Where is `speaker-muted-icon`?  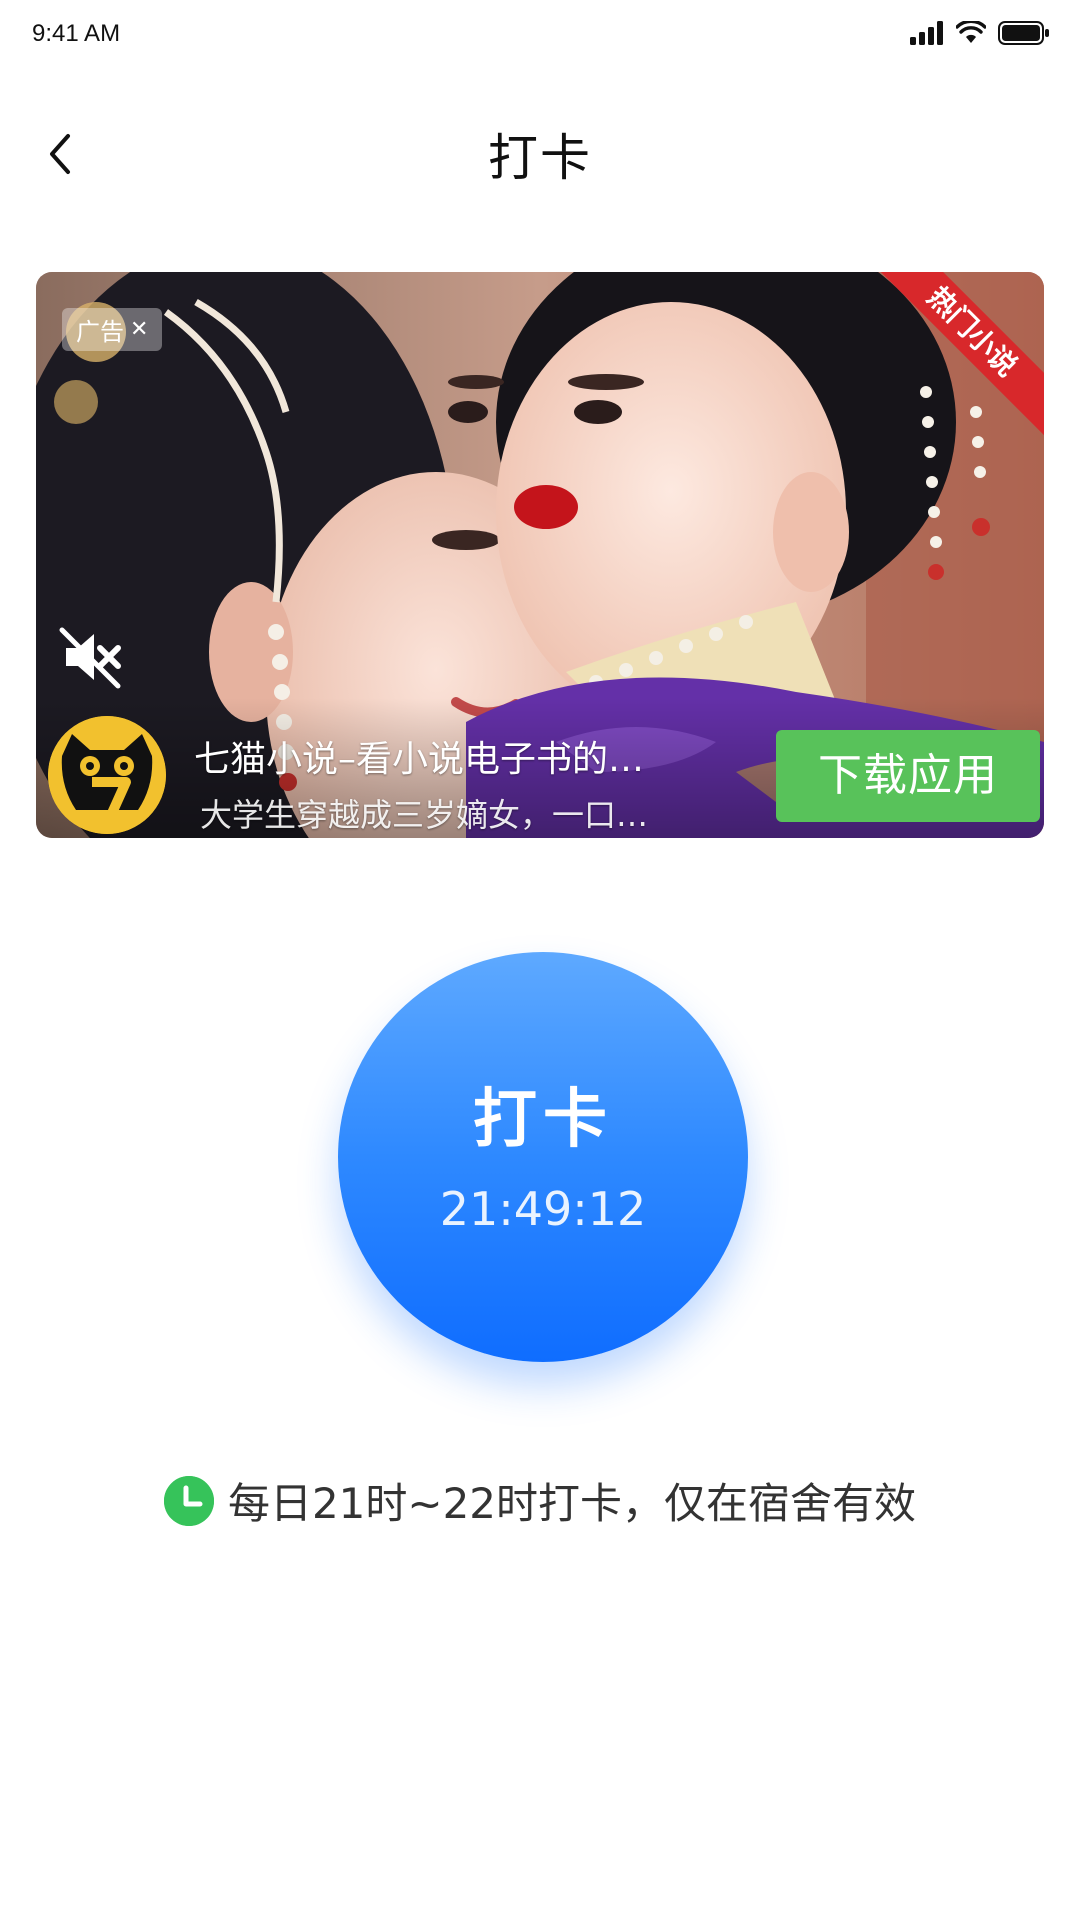 speaker-muted-icon is located at coordinates (90, 658).